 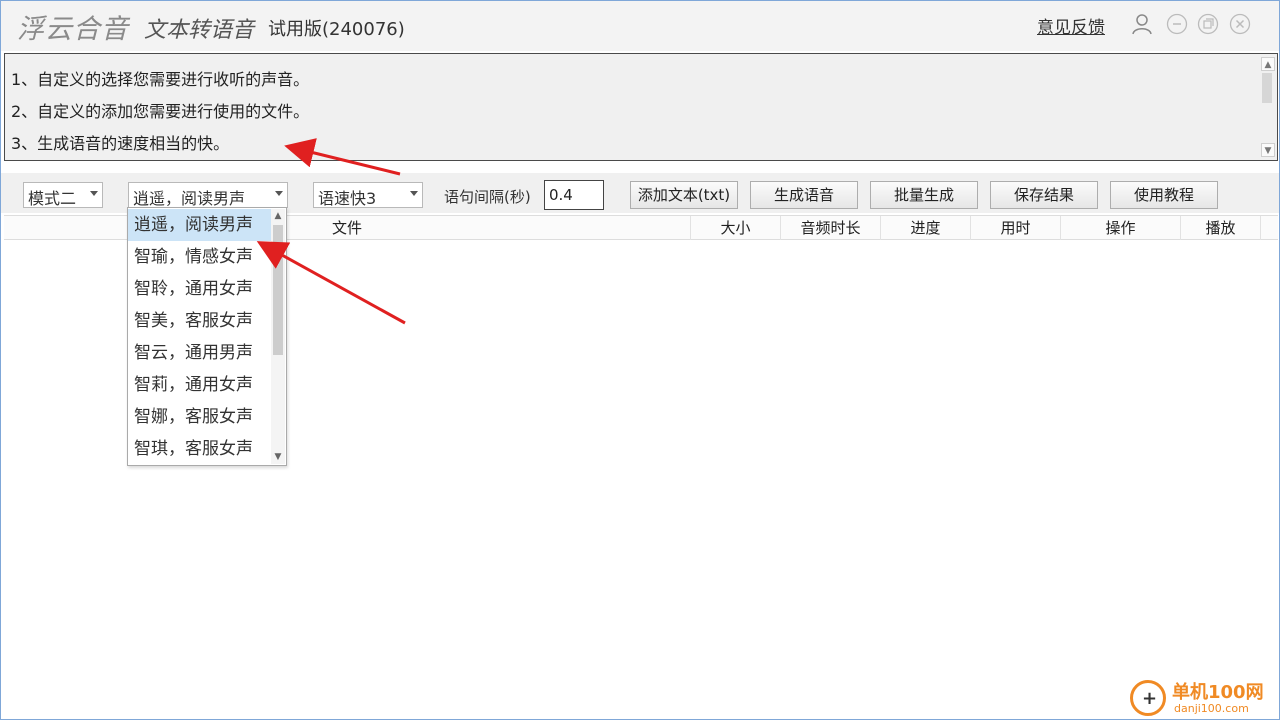 I want to click on minimize-icon, so click(x=1177, y=24).